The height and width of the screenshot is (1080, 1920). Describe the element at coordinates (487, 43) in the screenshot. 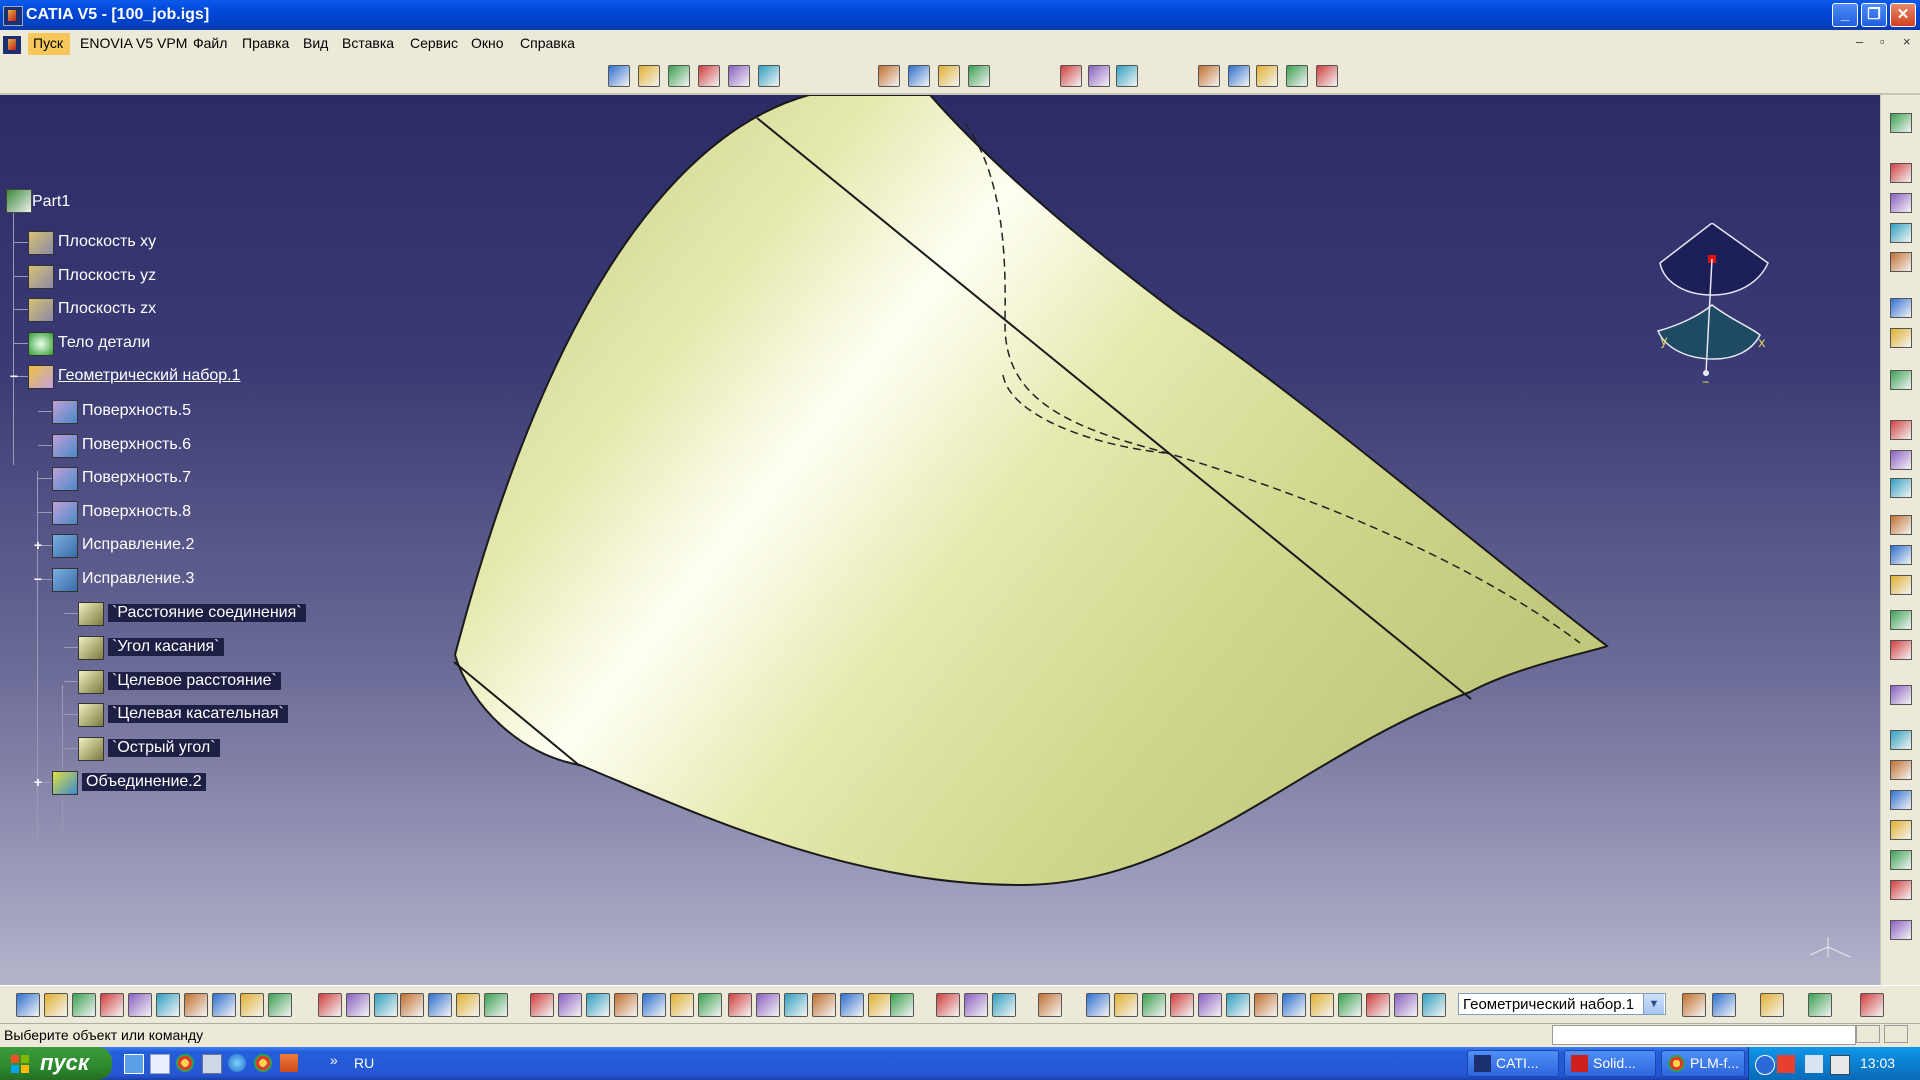

I see `menu-window: Окно` at that location.